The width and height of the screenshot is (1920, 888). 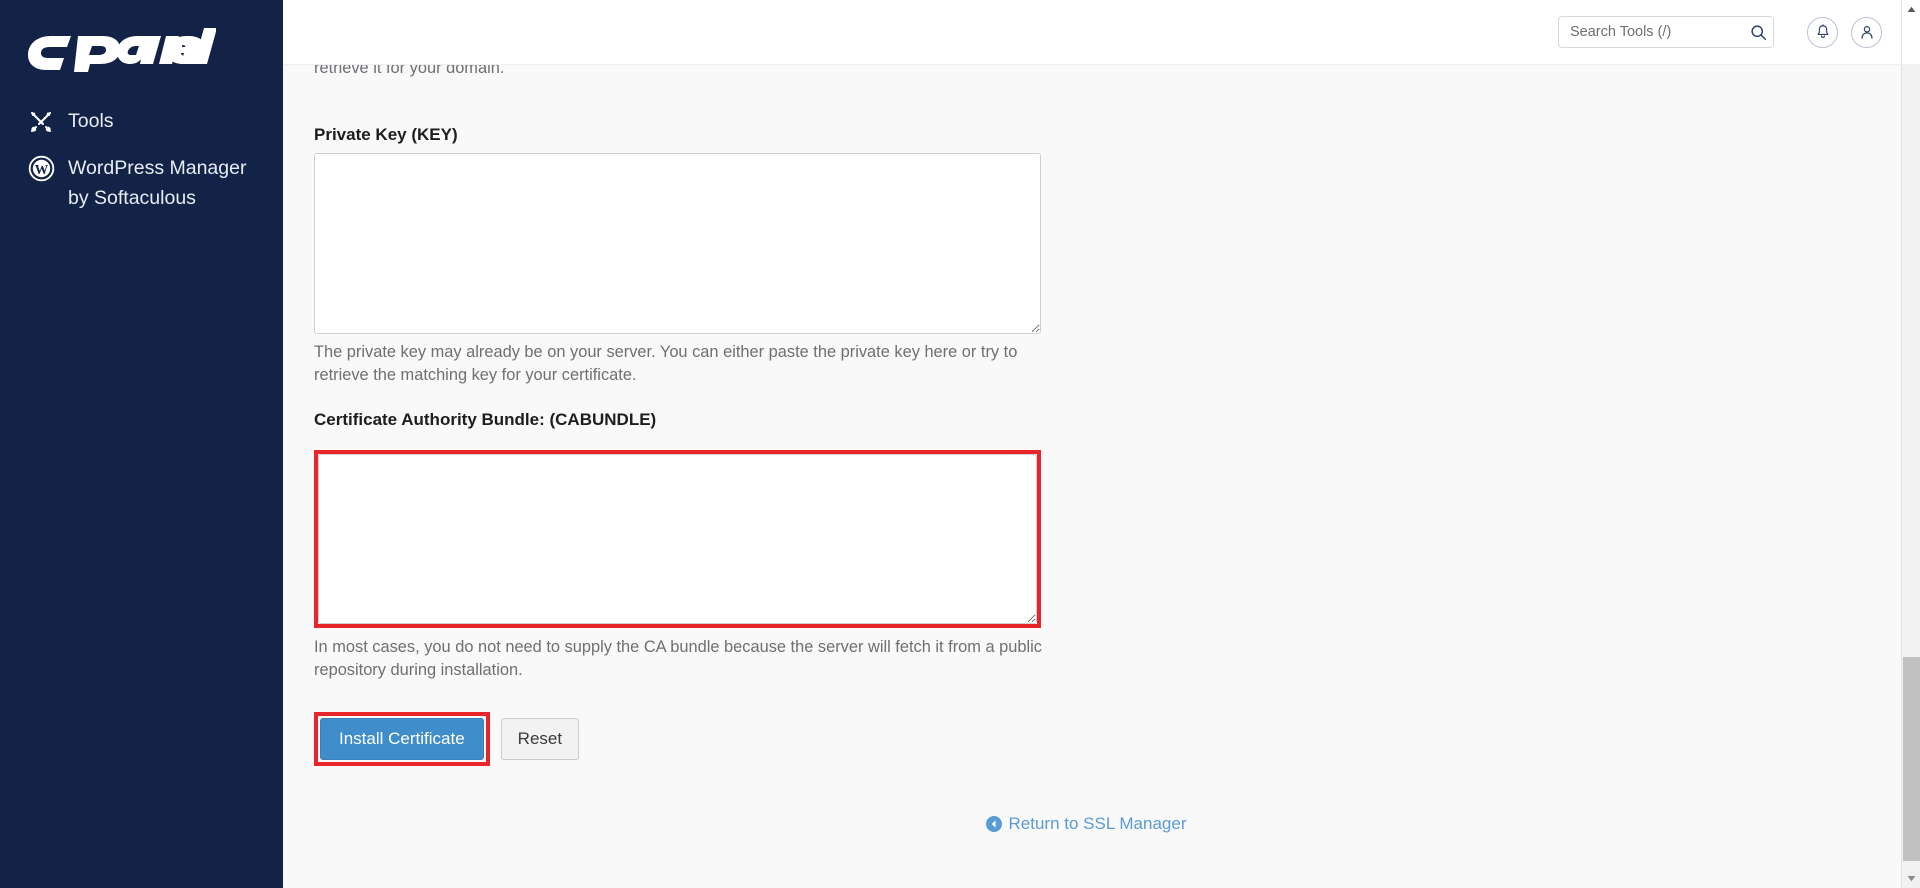 I want to click on cpanel-logo-sidebar, so click(x=121, y=50).